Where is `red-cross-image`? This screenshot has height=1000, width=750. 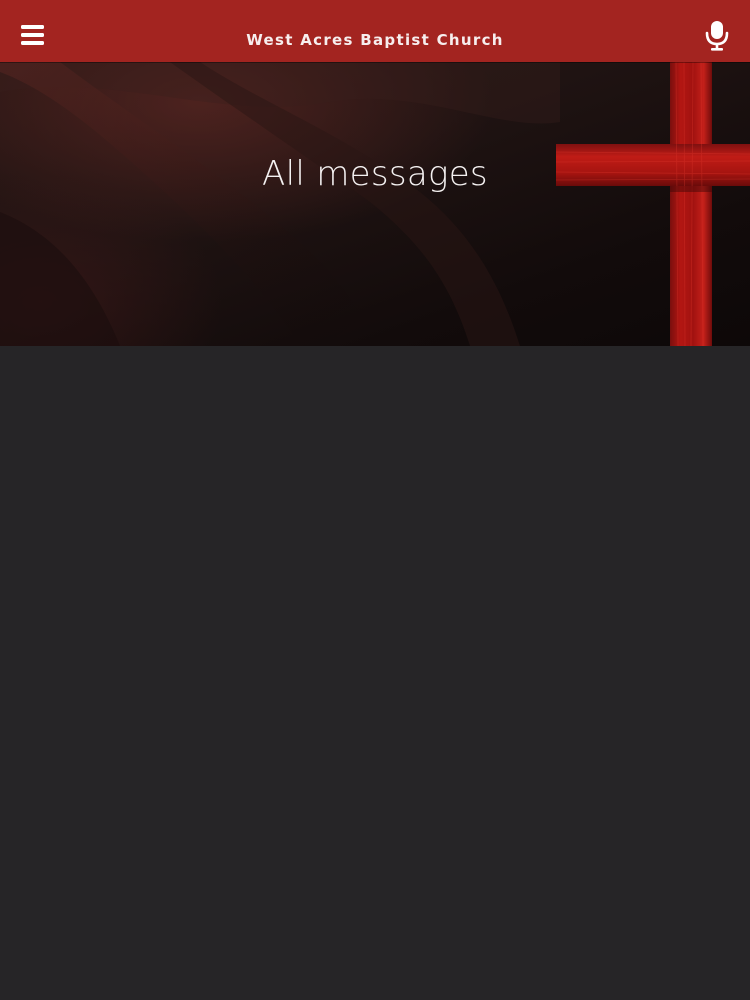 red-cross-image is located at coordinates (652, 204).